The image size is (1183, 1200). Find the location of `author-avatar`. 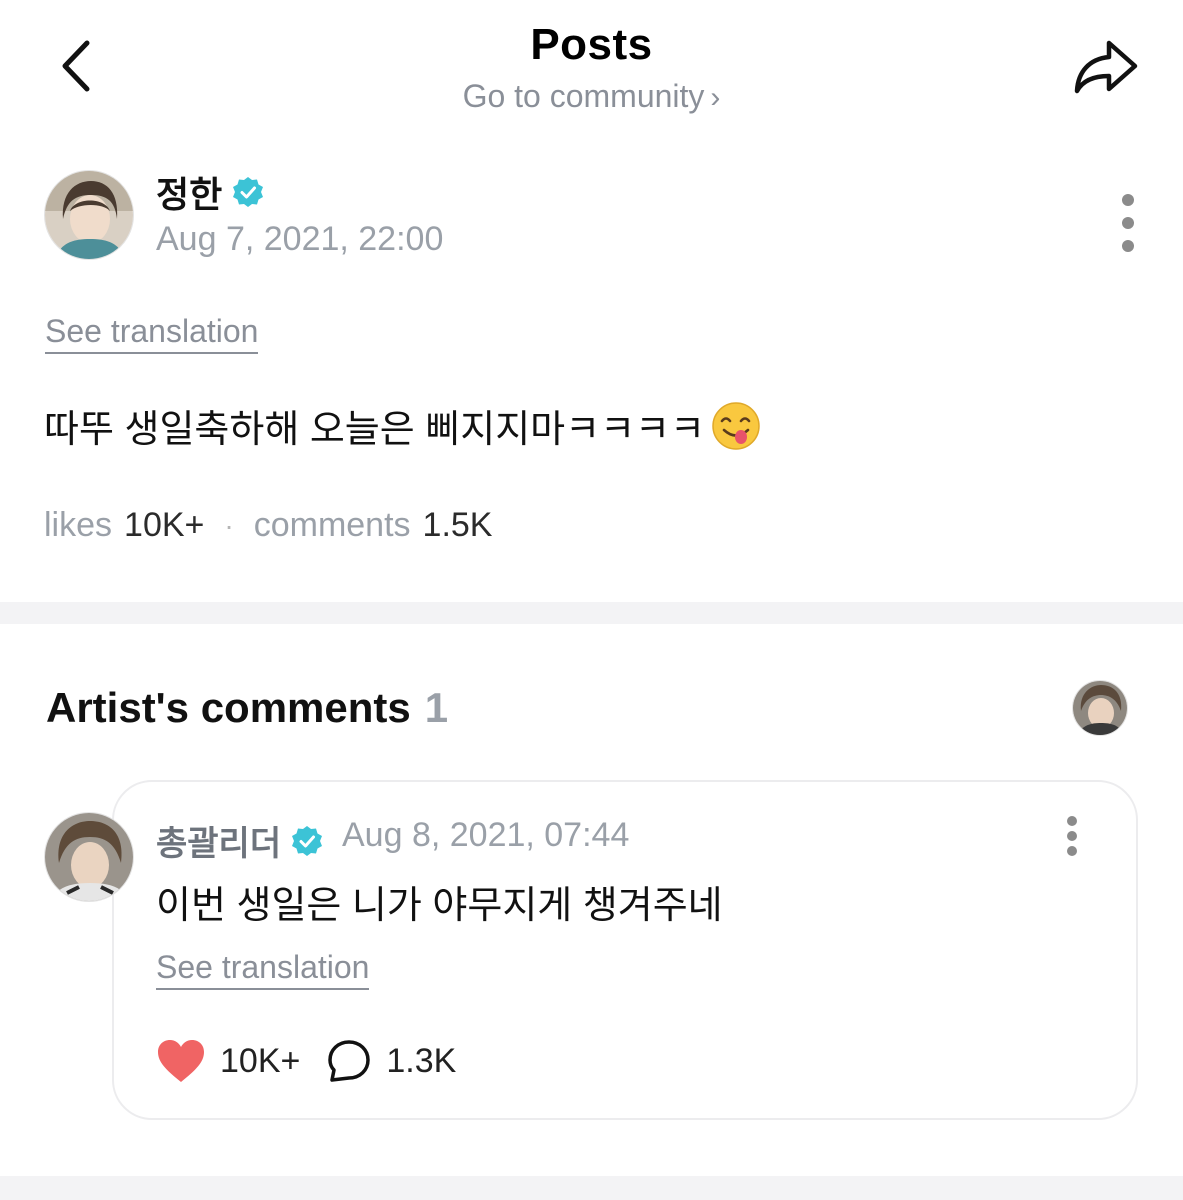

author-avatar is located at coordinates (89, 215).